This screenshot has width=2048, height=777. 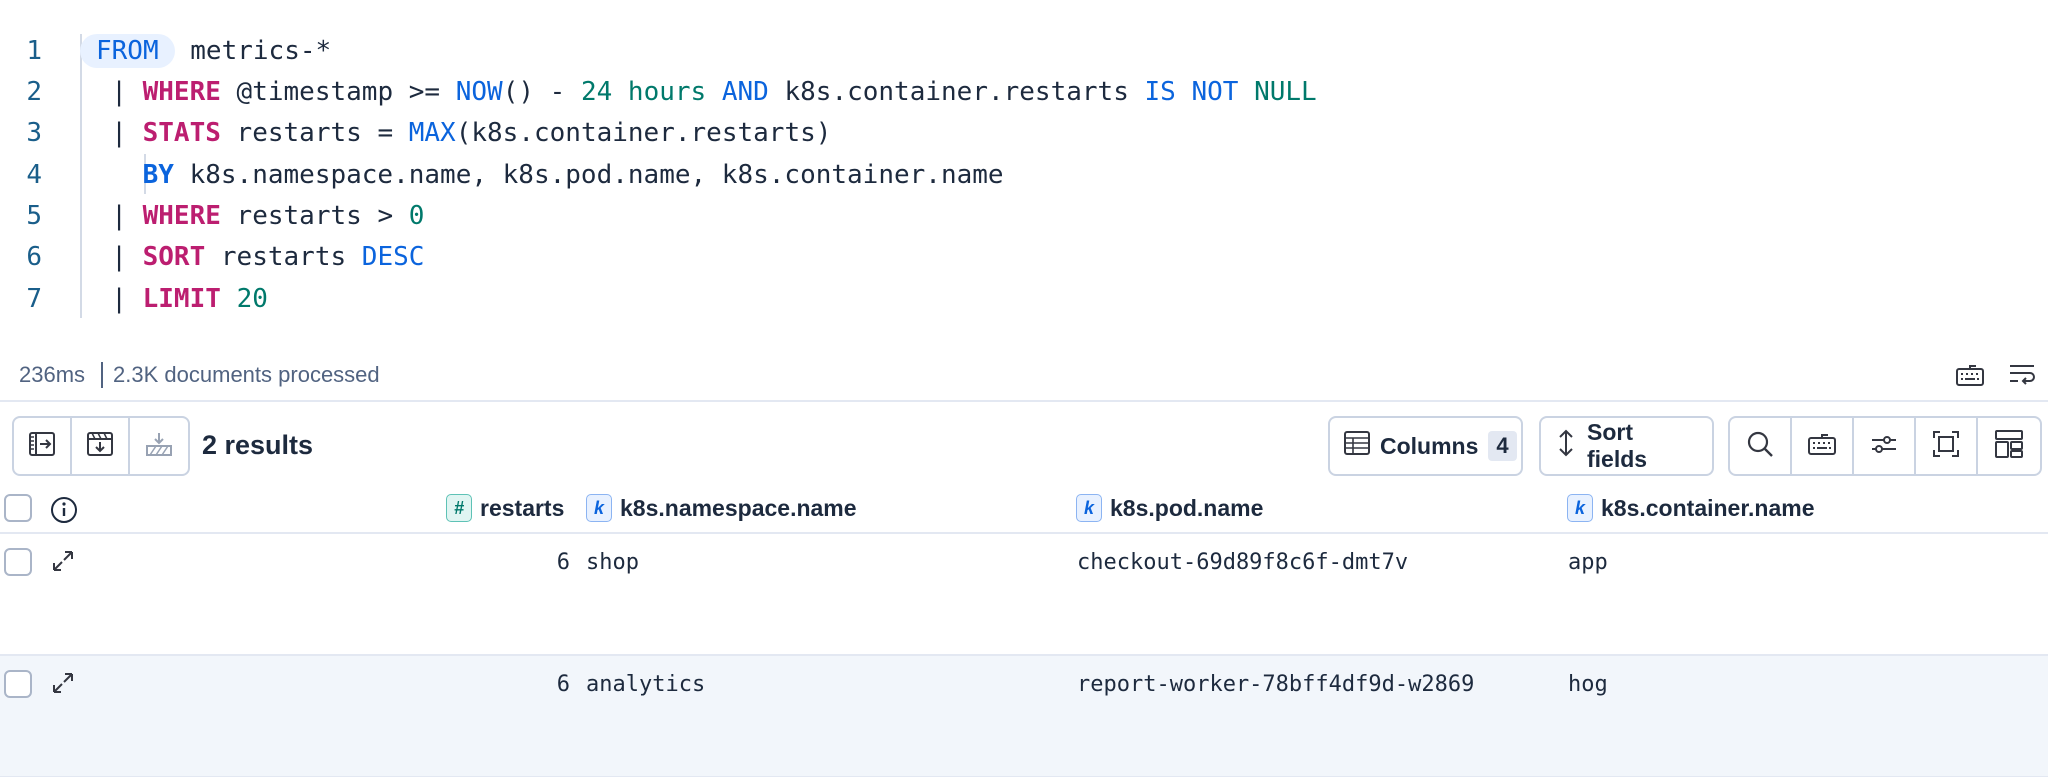 What do you see at coordinates (738, 507) in the screenshot?
I see `column-label: k8s.namespace.name` at bounding box center [738, 507].